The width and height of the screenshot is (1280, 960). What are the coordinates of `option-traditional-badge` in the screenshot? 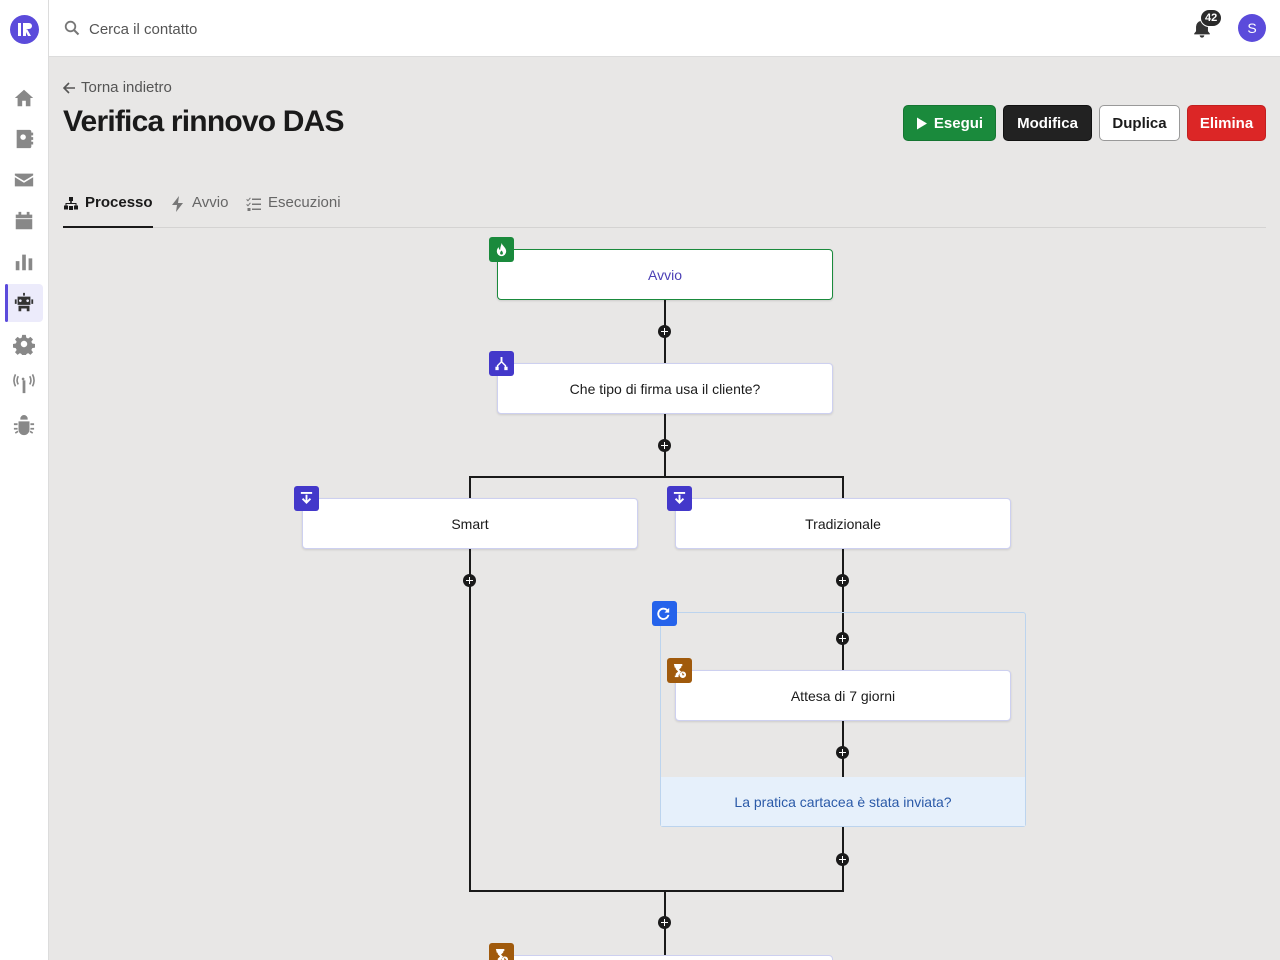 It's located at (679, 498).